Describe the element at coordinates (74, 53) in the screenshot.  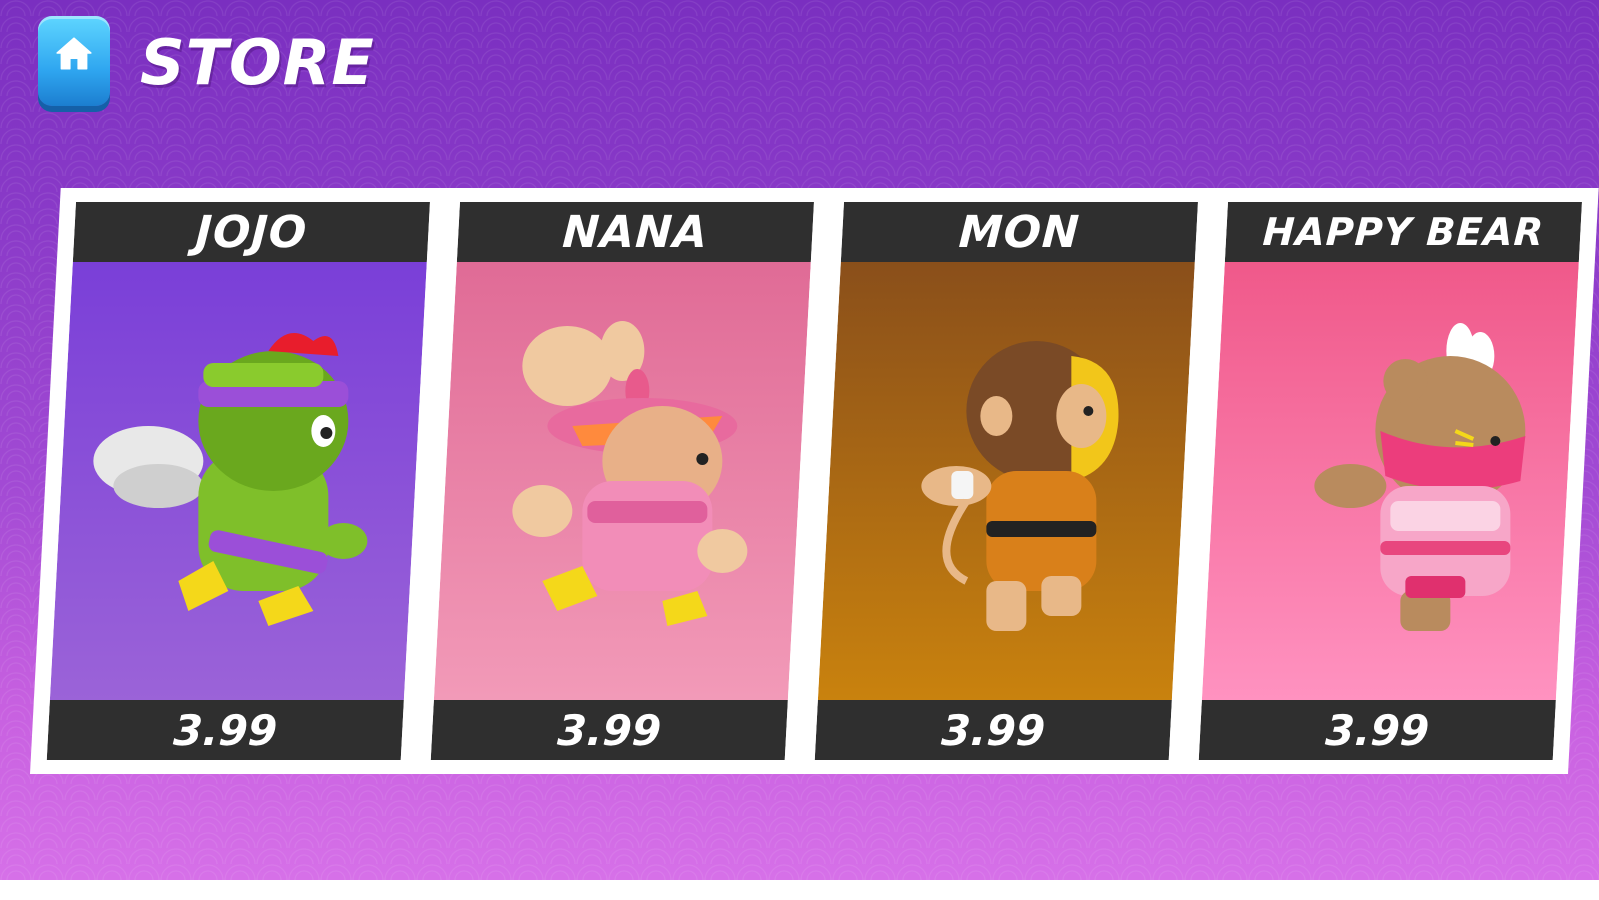
I see `home-icon` at that location.